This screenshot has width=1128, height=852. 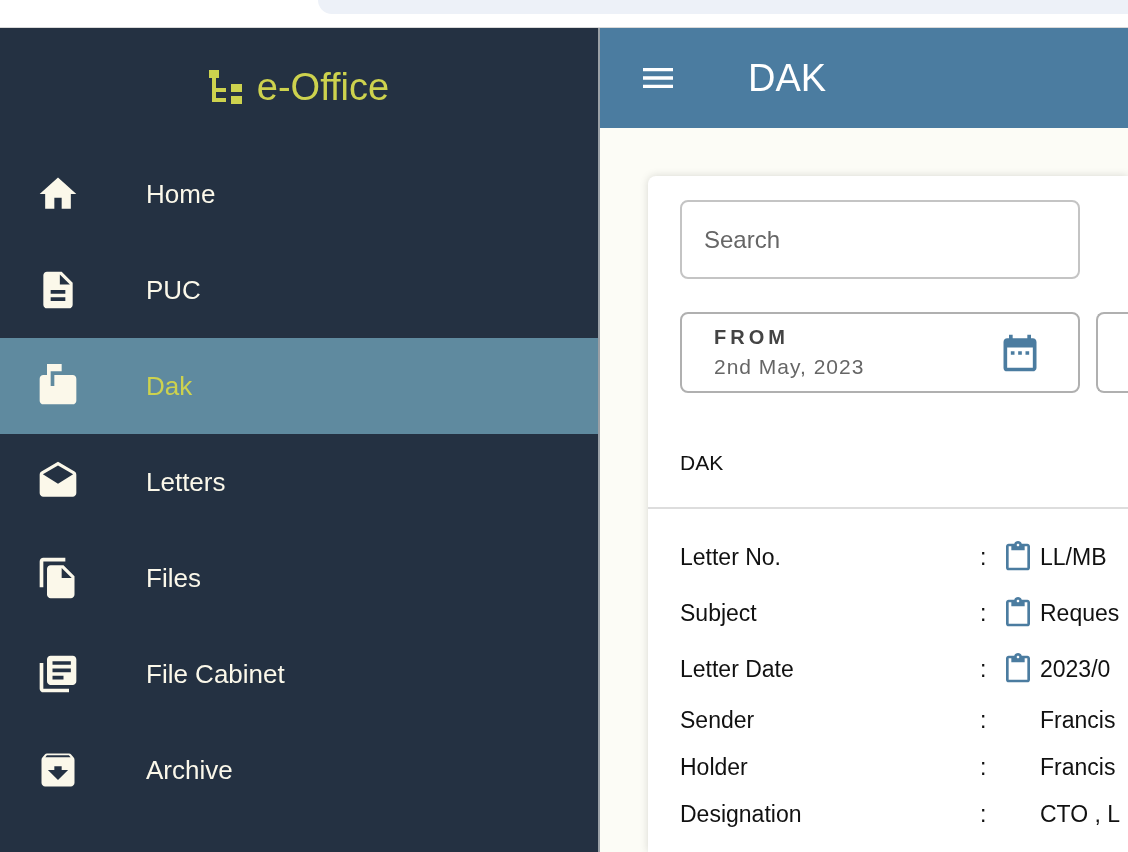 What do you see at coordinates (787, 78) in the screenshot?
I see `page-title: DAK` at bounding box center [787, 78].